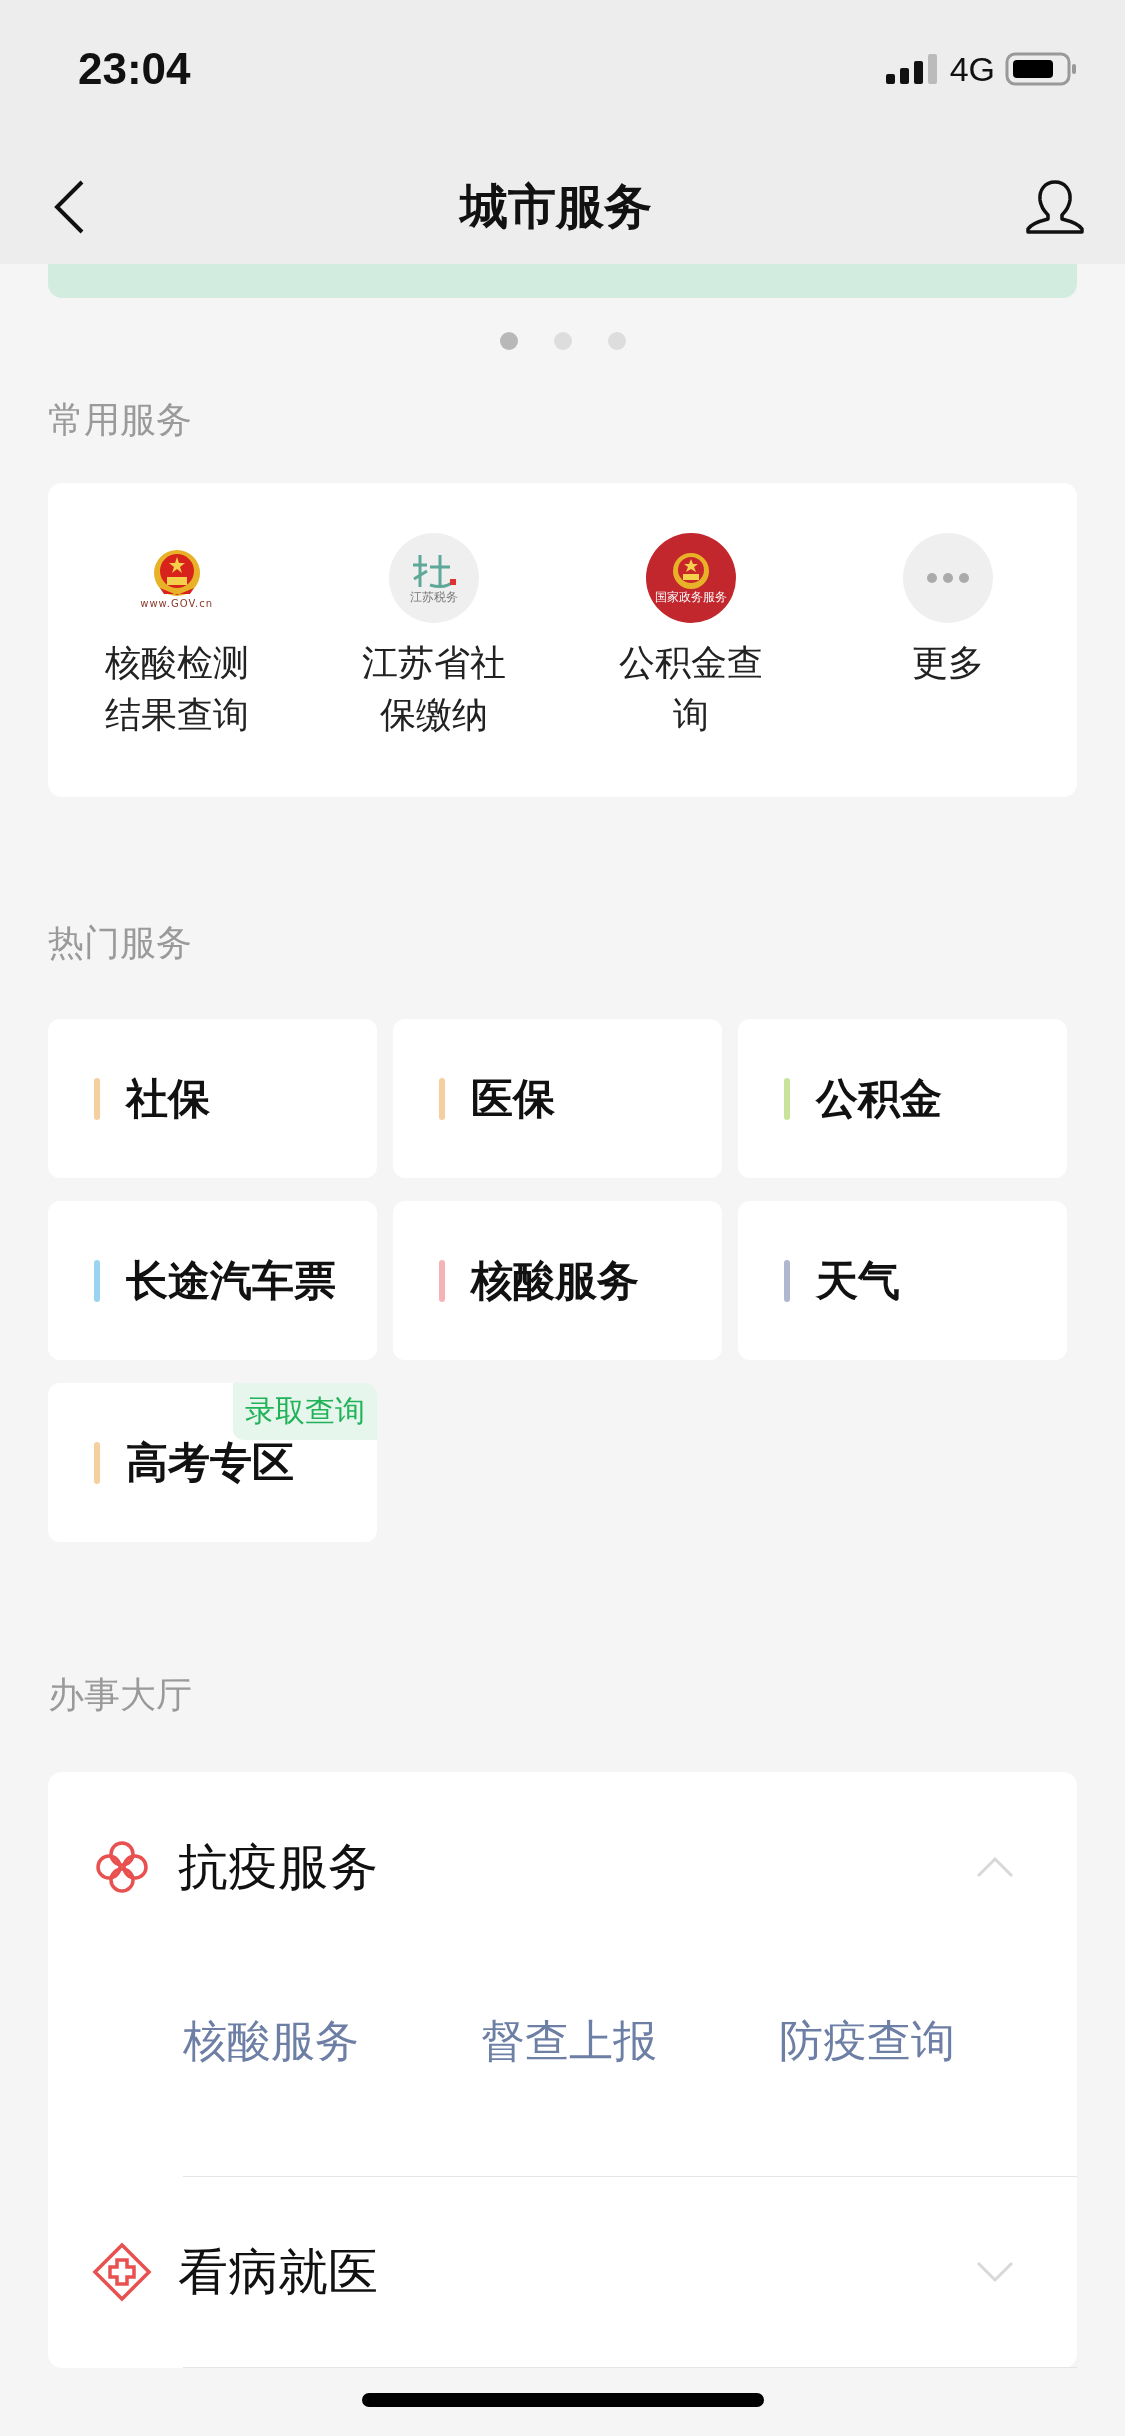  Describe the element at coordinates (557, 1098) in the screenshot. I see `service-tile: 医保` at that location.